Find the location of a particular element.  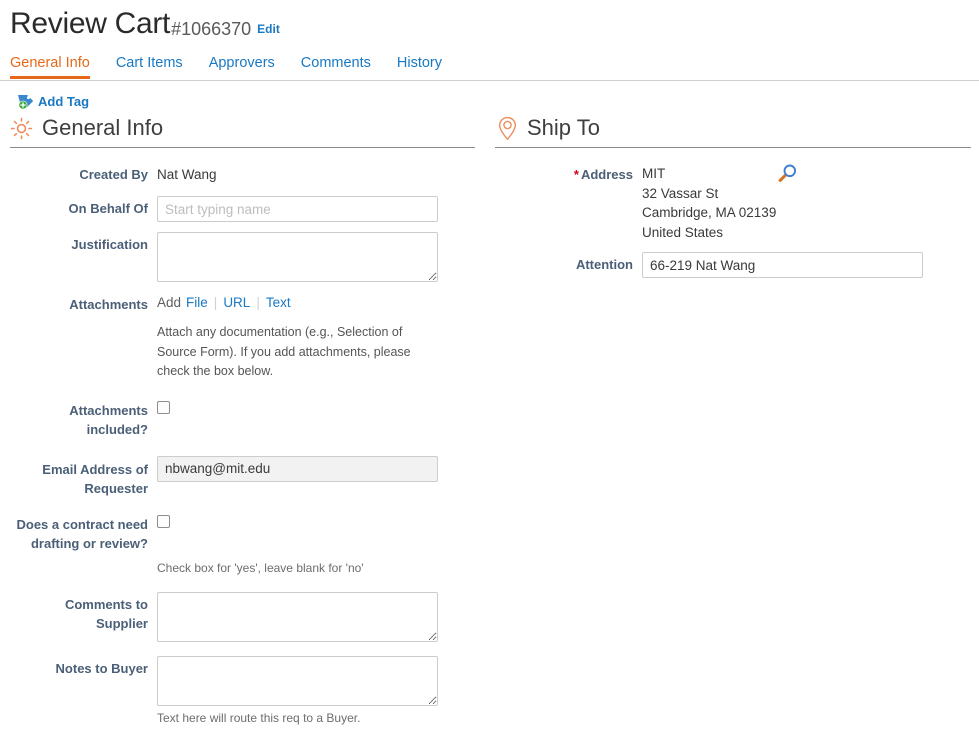

cart-number: #1066370 is located at coordinates (211, 29).